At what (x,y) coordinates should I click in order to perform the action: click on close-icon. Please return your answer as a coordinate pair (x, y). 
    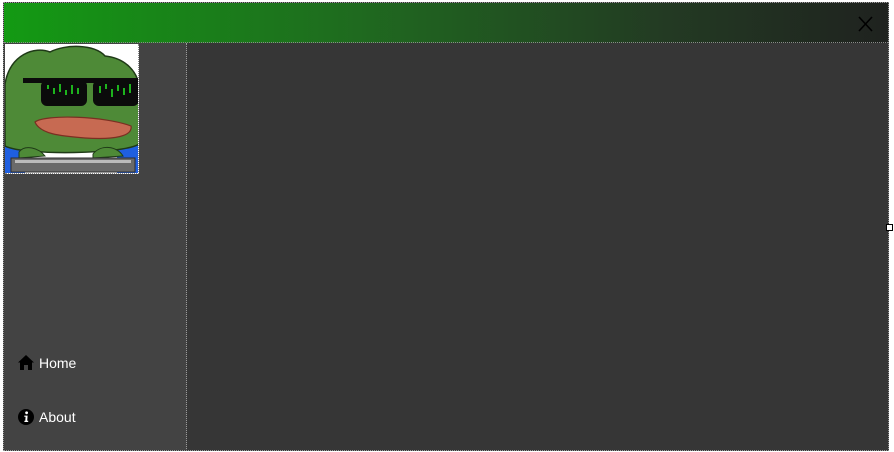
    Looking at the image, I should click on (865, 24).